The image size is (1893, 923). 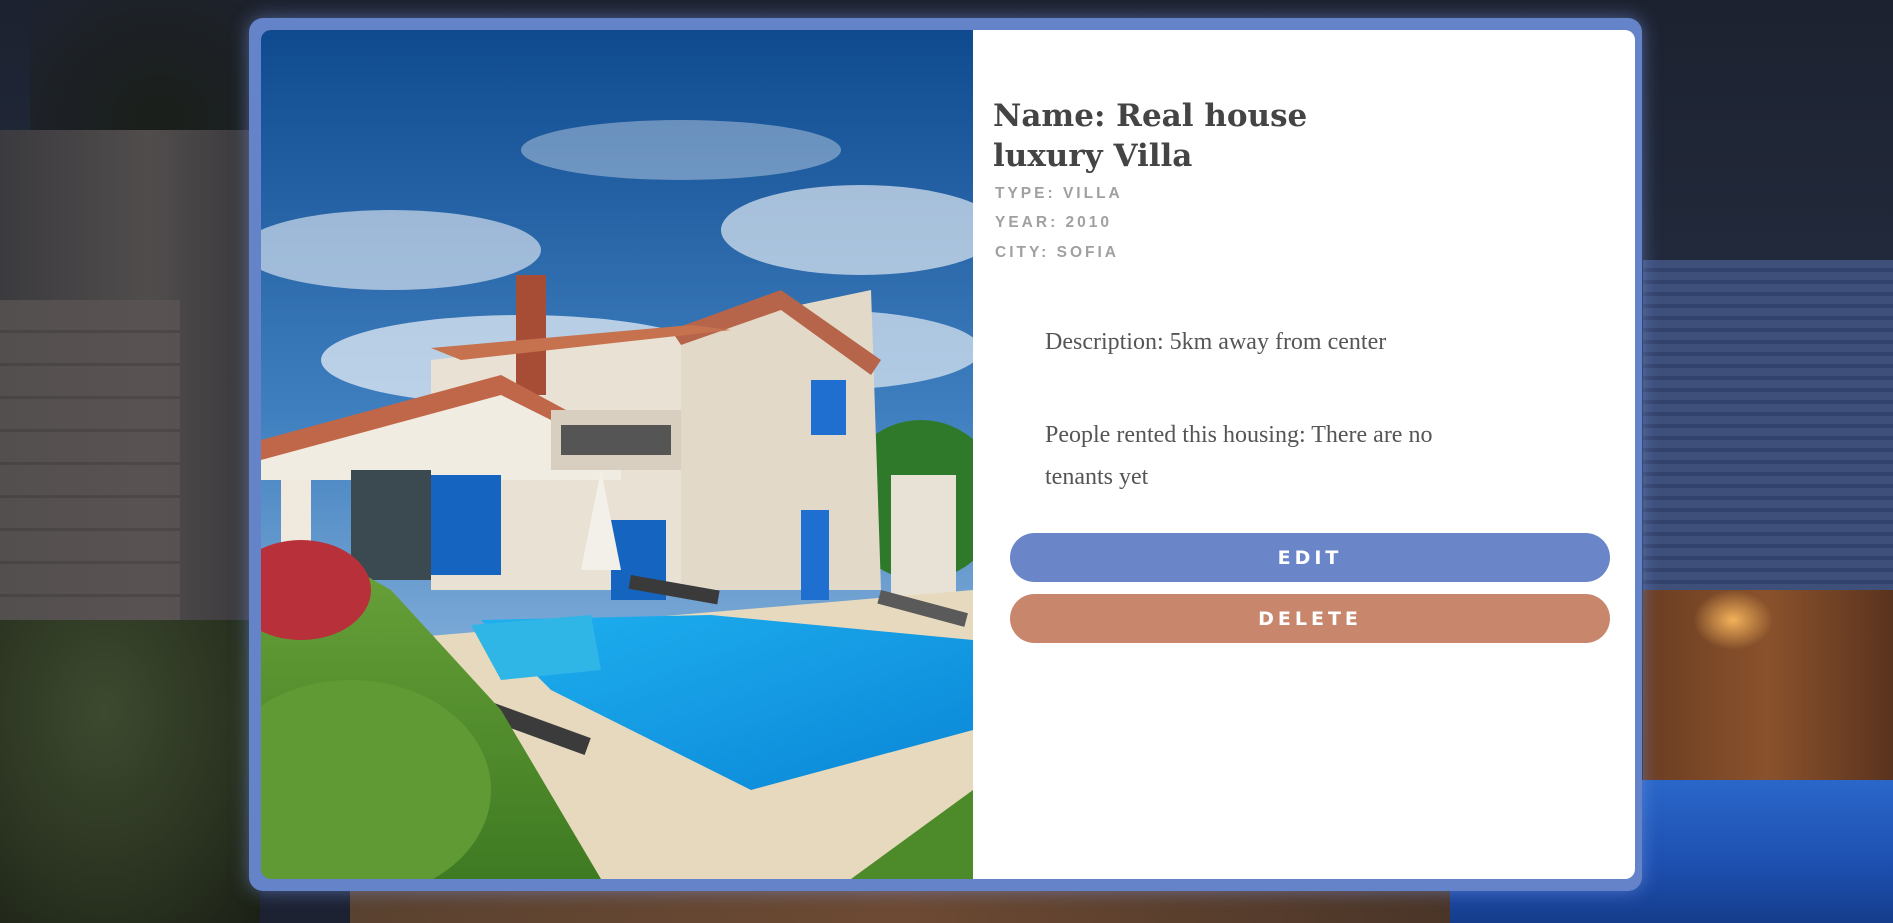 I want to click on background-deck, so click(x=900, y=906).